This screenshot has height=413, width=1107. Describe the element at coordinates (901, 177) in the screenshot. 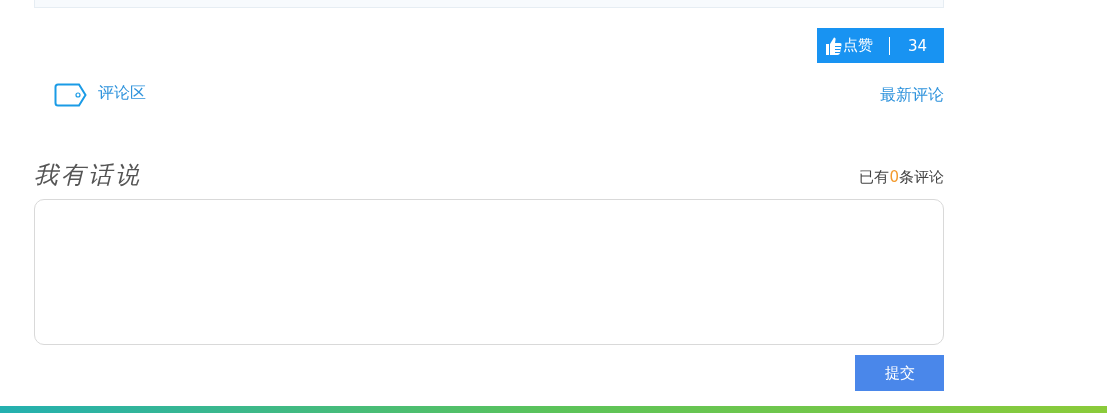

I see `comment-count: 已有0条评论` at that location.